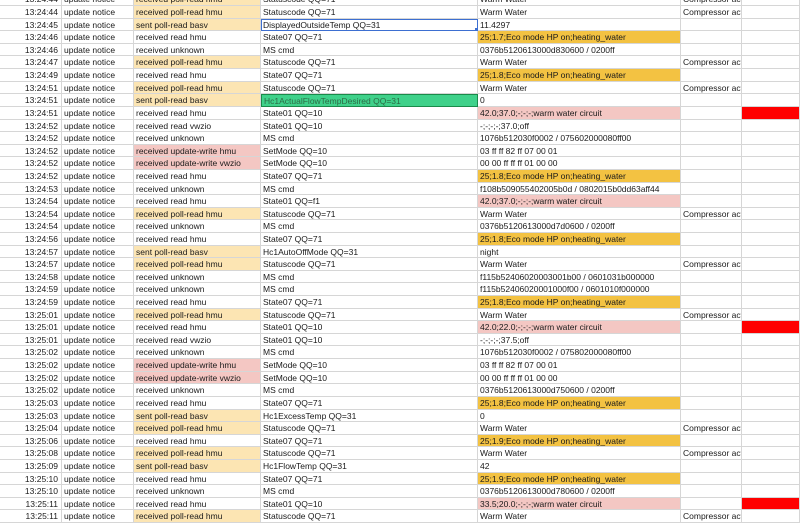 This screenshot has width=800, height=523. What do you see at coordinates (579, 226) in the screenshot?
I see `value-cell: 0376b5120613000d7d0600 / 0200ff` at bounding box center [579, 226].